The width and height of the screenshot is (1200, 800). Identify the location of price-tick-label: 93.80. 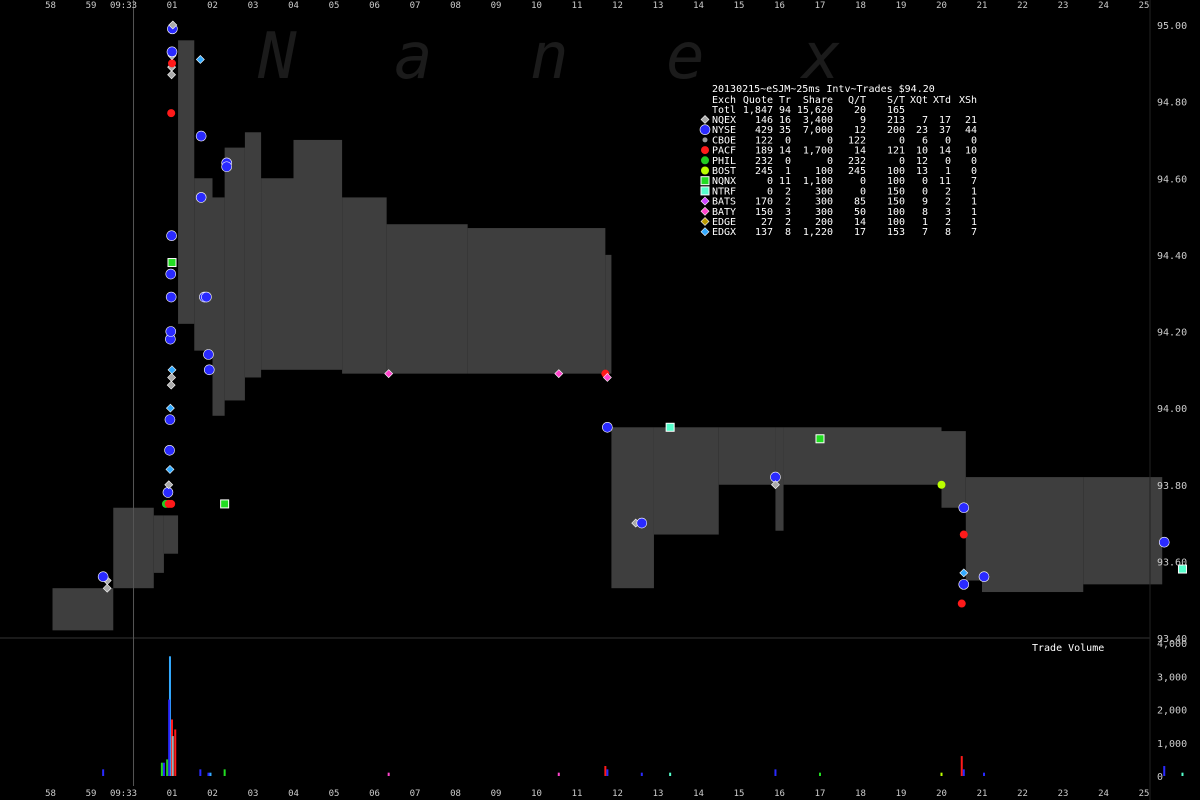
(1172, 486).